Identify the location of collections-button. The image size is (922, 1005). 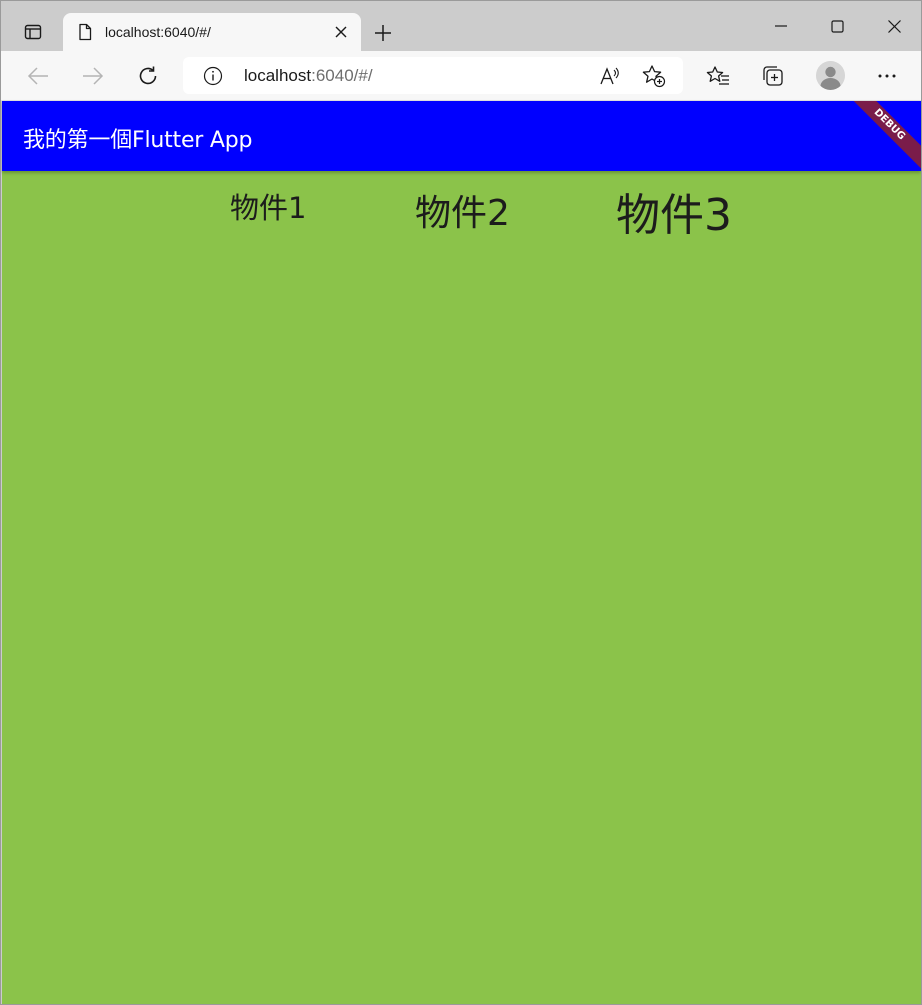
(773, 76).